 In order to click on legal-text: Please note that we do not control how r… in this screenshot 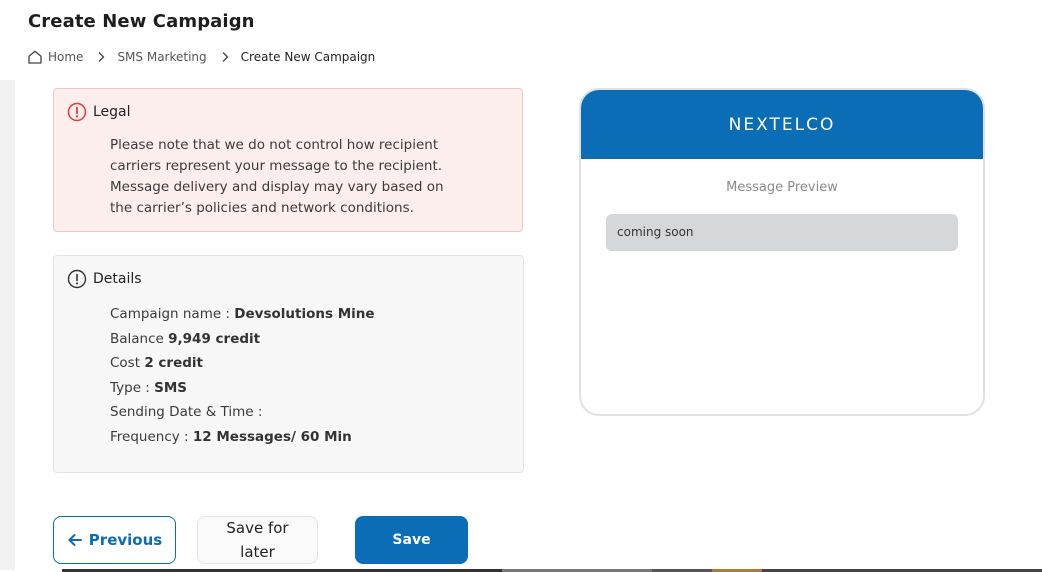, I will do `click(300, 177)`.